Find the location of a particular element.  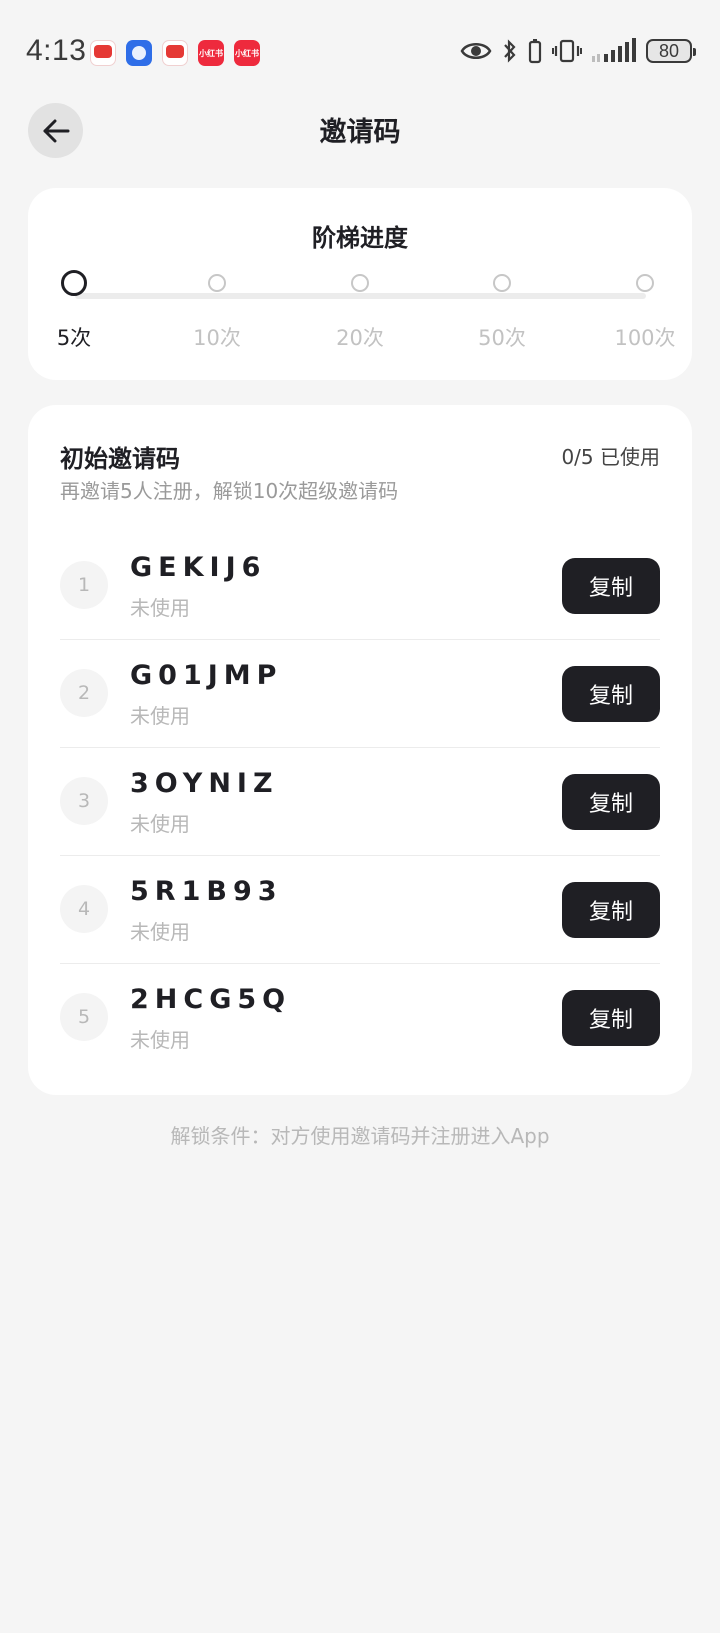

battery-icon: 80 is located at coordinates (671, 51).